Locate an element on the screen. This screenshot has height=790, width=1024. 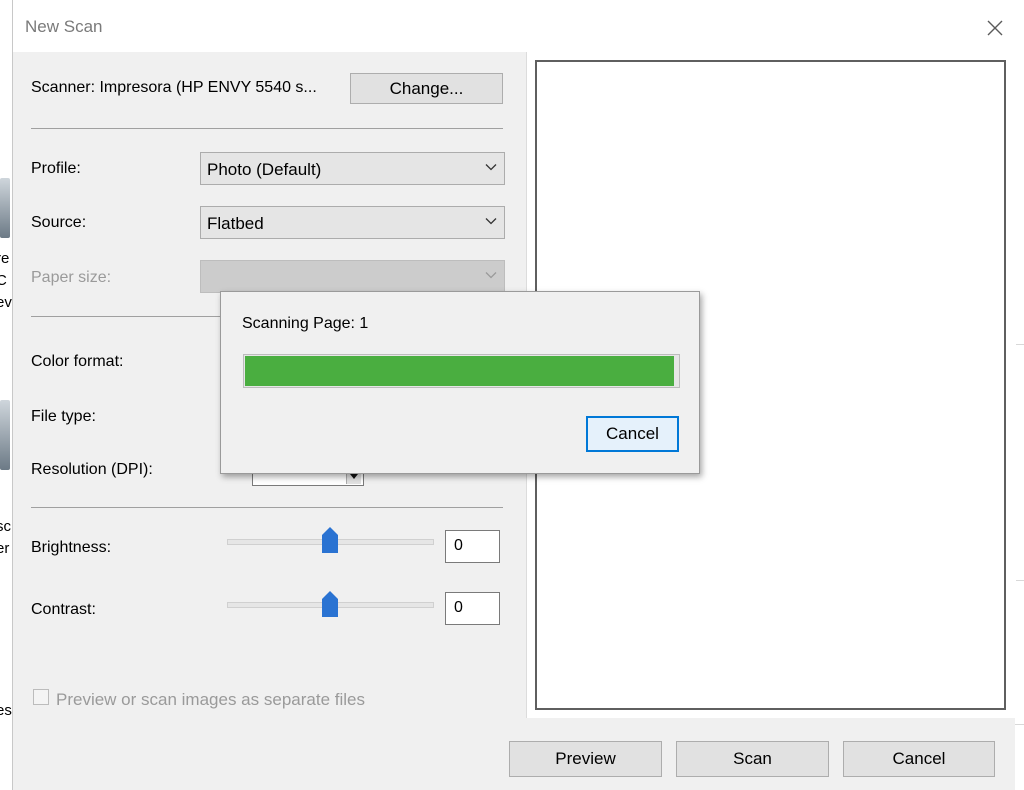
resolution-label: Resolution (DPI): is located at coordinates (92, 469).